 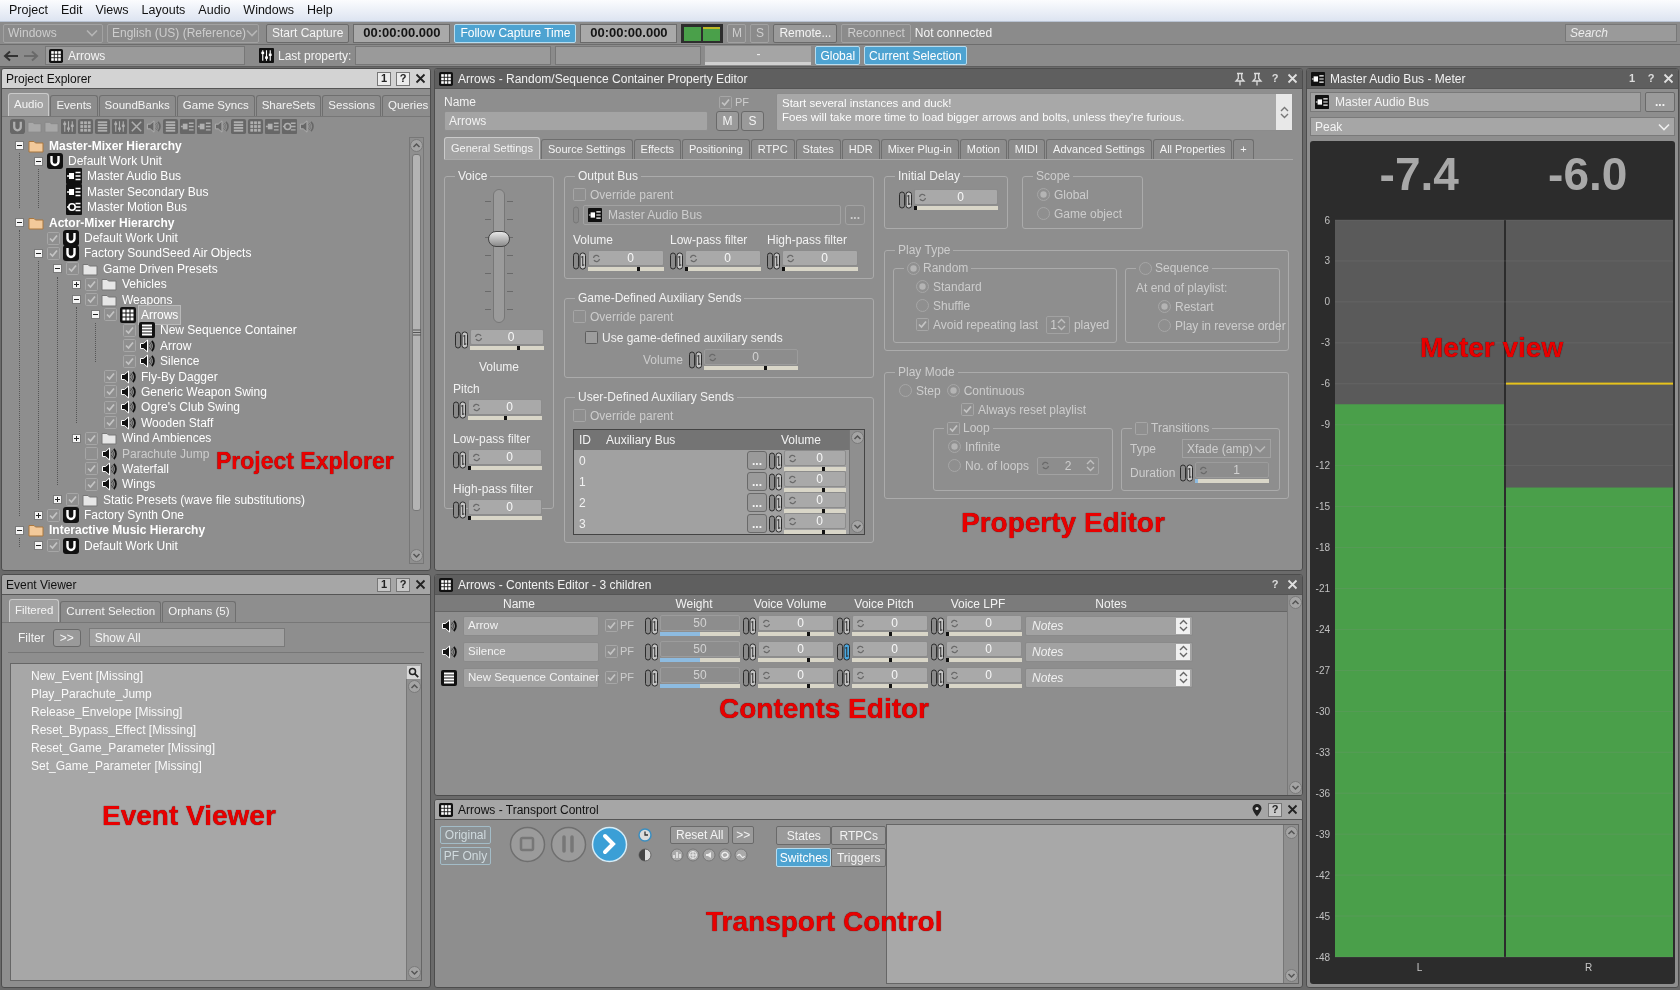 I want to click on event-item: New_Event [Missing], so click(x=208, y=676).